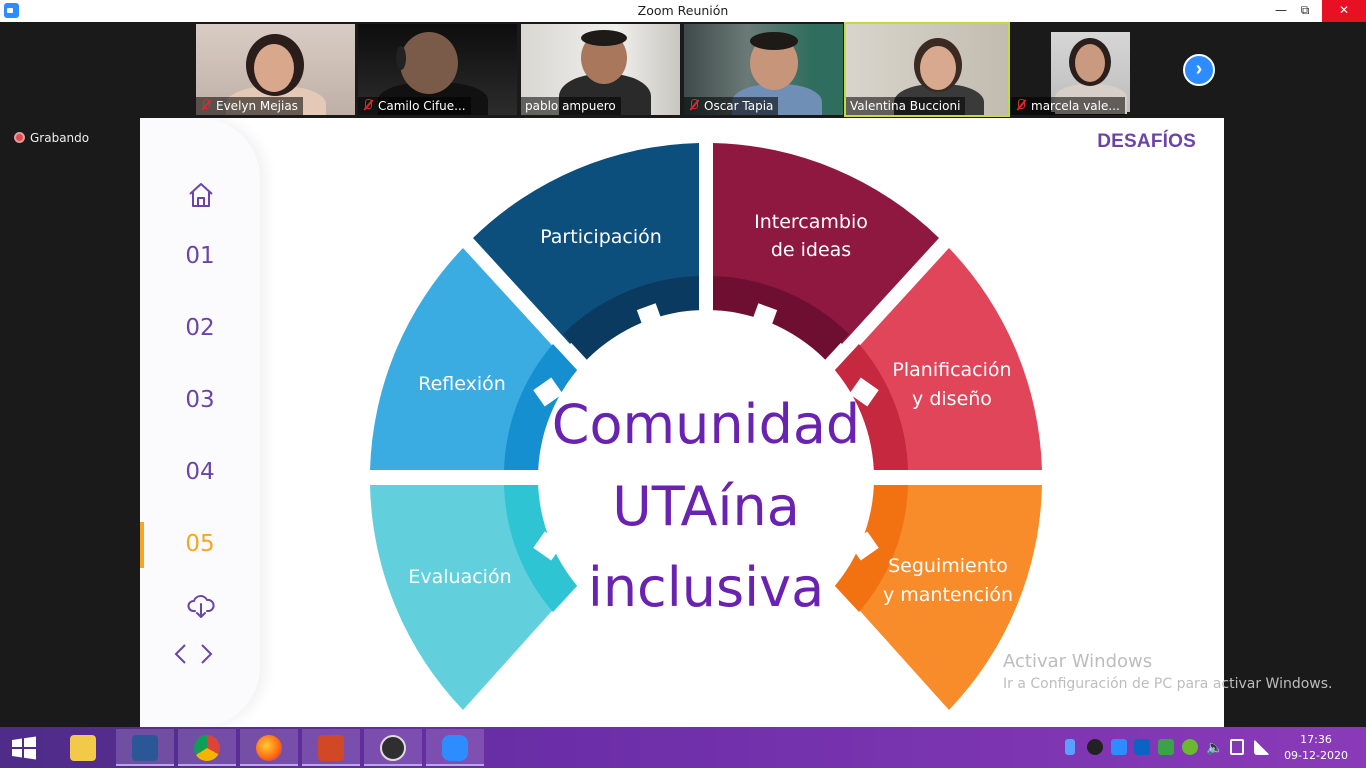 This screenshot has height=768, width=1366. What do you see at coordinates (462, 384) in the screenshot?
I see `label-reflexion: Reflexión` at bounding box center [462, 384].